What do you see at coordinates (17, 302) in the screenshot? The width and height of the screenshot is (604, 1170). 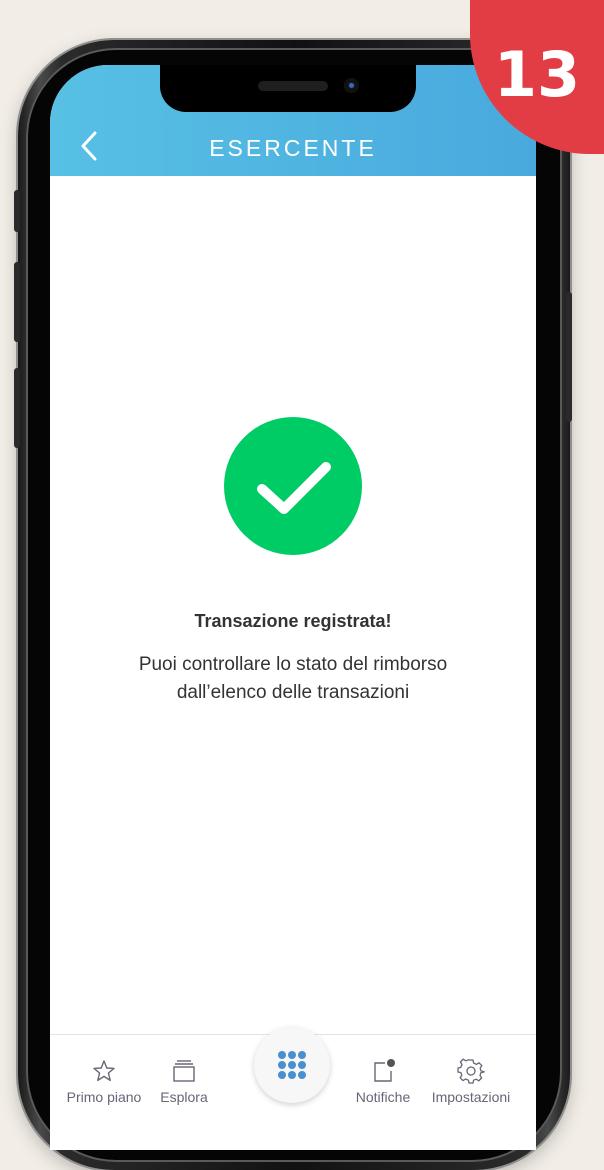 I see `side-button-volume-up` at bounding box center [17, 302].